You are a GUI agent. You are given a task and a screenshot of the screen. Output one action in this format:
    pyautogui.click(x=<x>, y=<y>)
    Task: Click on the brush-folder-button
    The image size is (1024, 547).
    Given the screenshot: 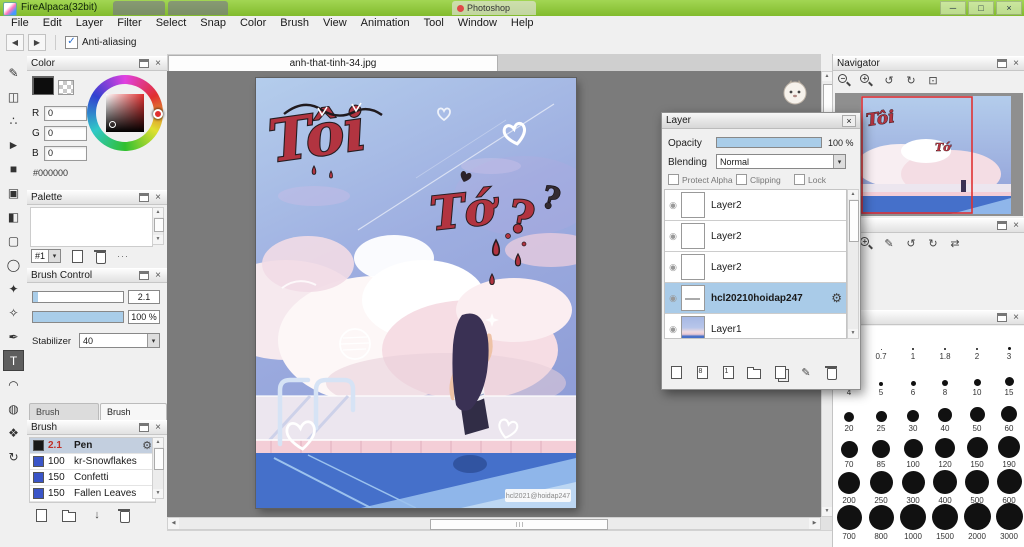 What is the action you would take?
    pyautogui.click(x=69, y=515)
    